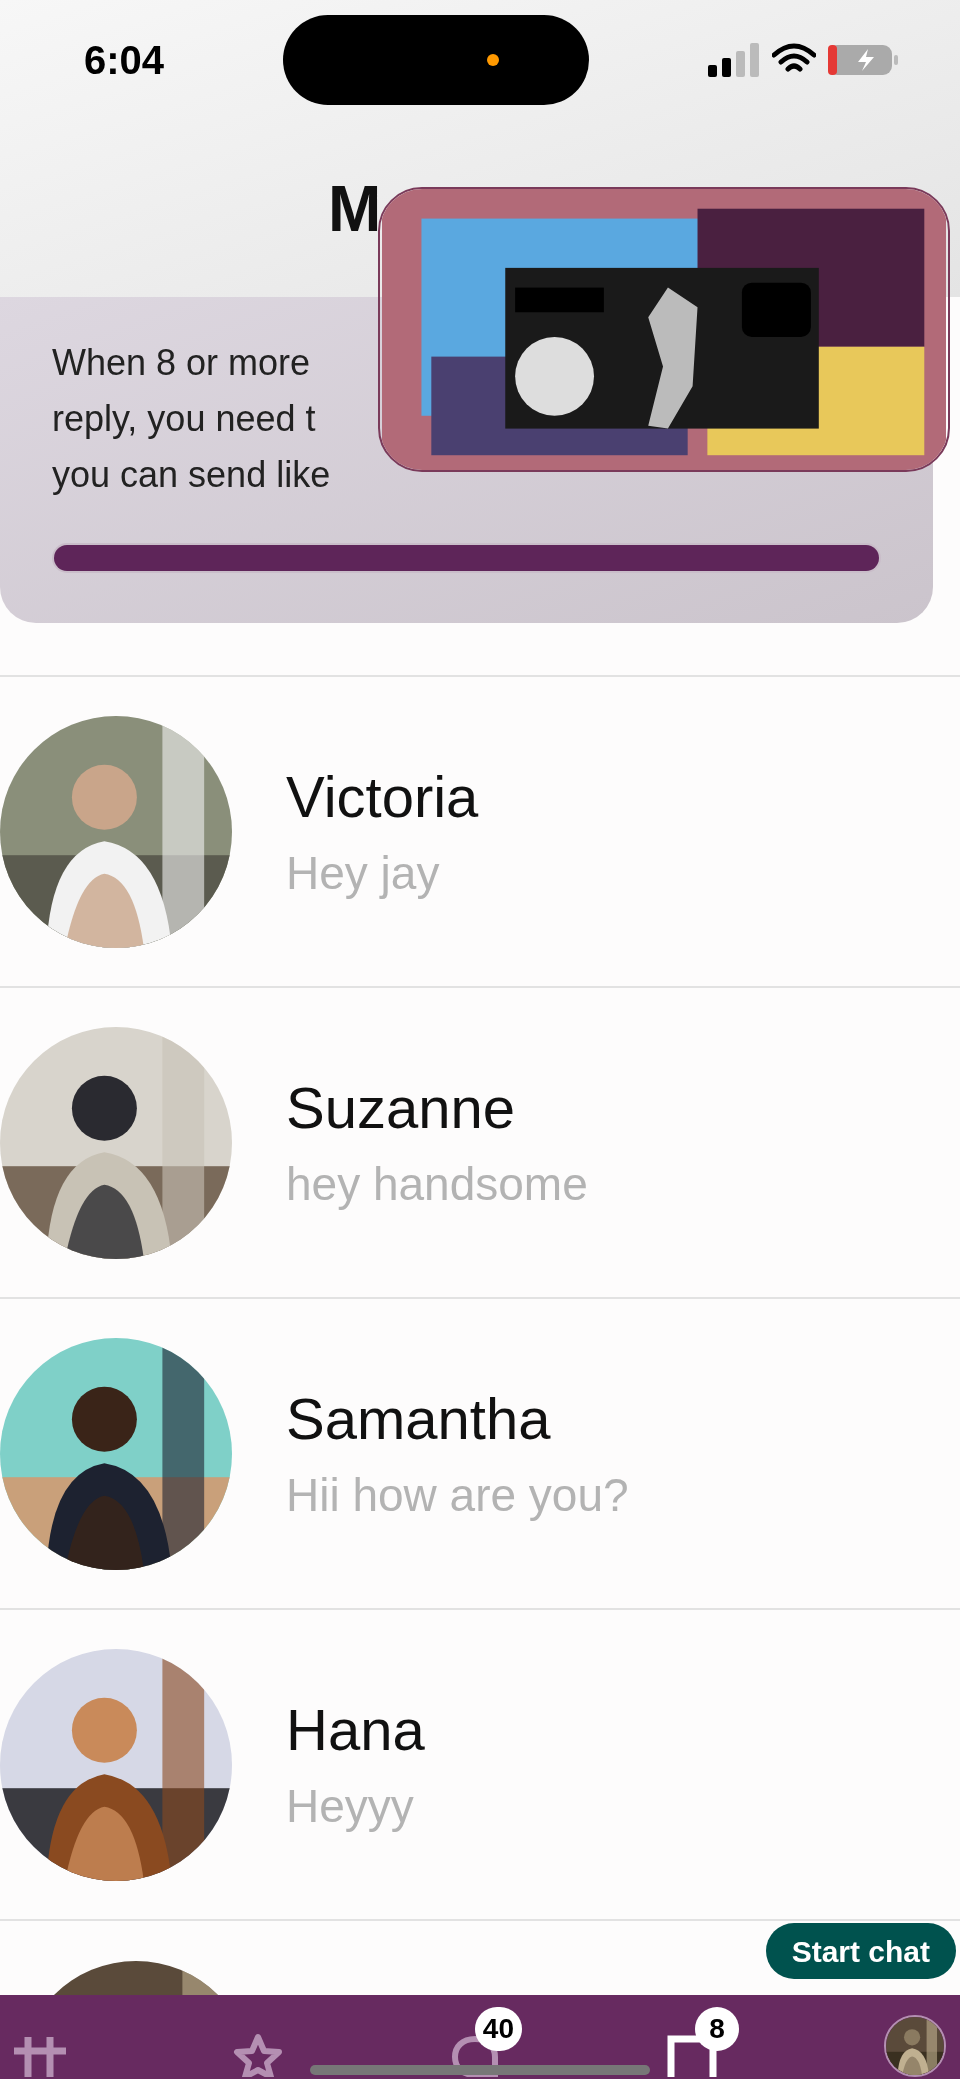 The image size is (960, 2079). Describe the element at coordinates (182, 363) in the screenshot. I see `notice-text: When 8 or more` at that location.